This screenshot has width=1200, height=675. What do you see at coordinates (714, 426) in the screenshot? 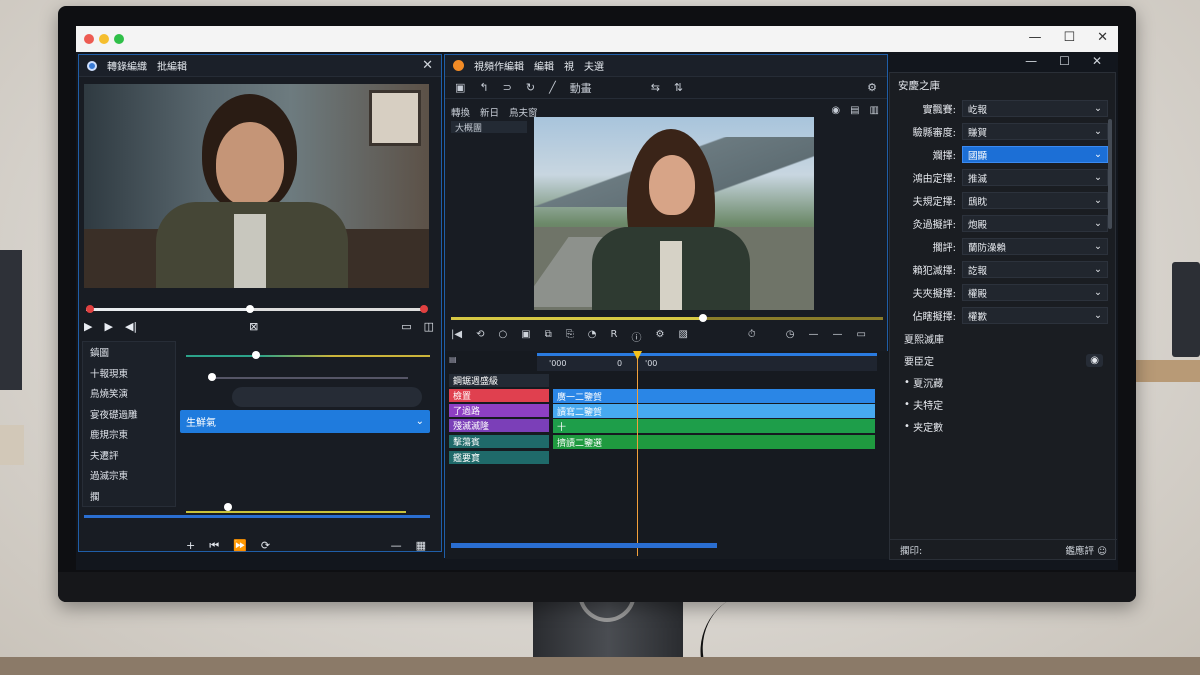
I see `timeline-clip: 十` at bounding box center [714, 426].